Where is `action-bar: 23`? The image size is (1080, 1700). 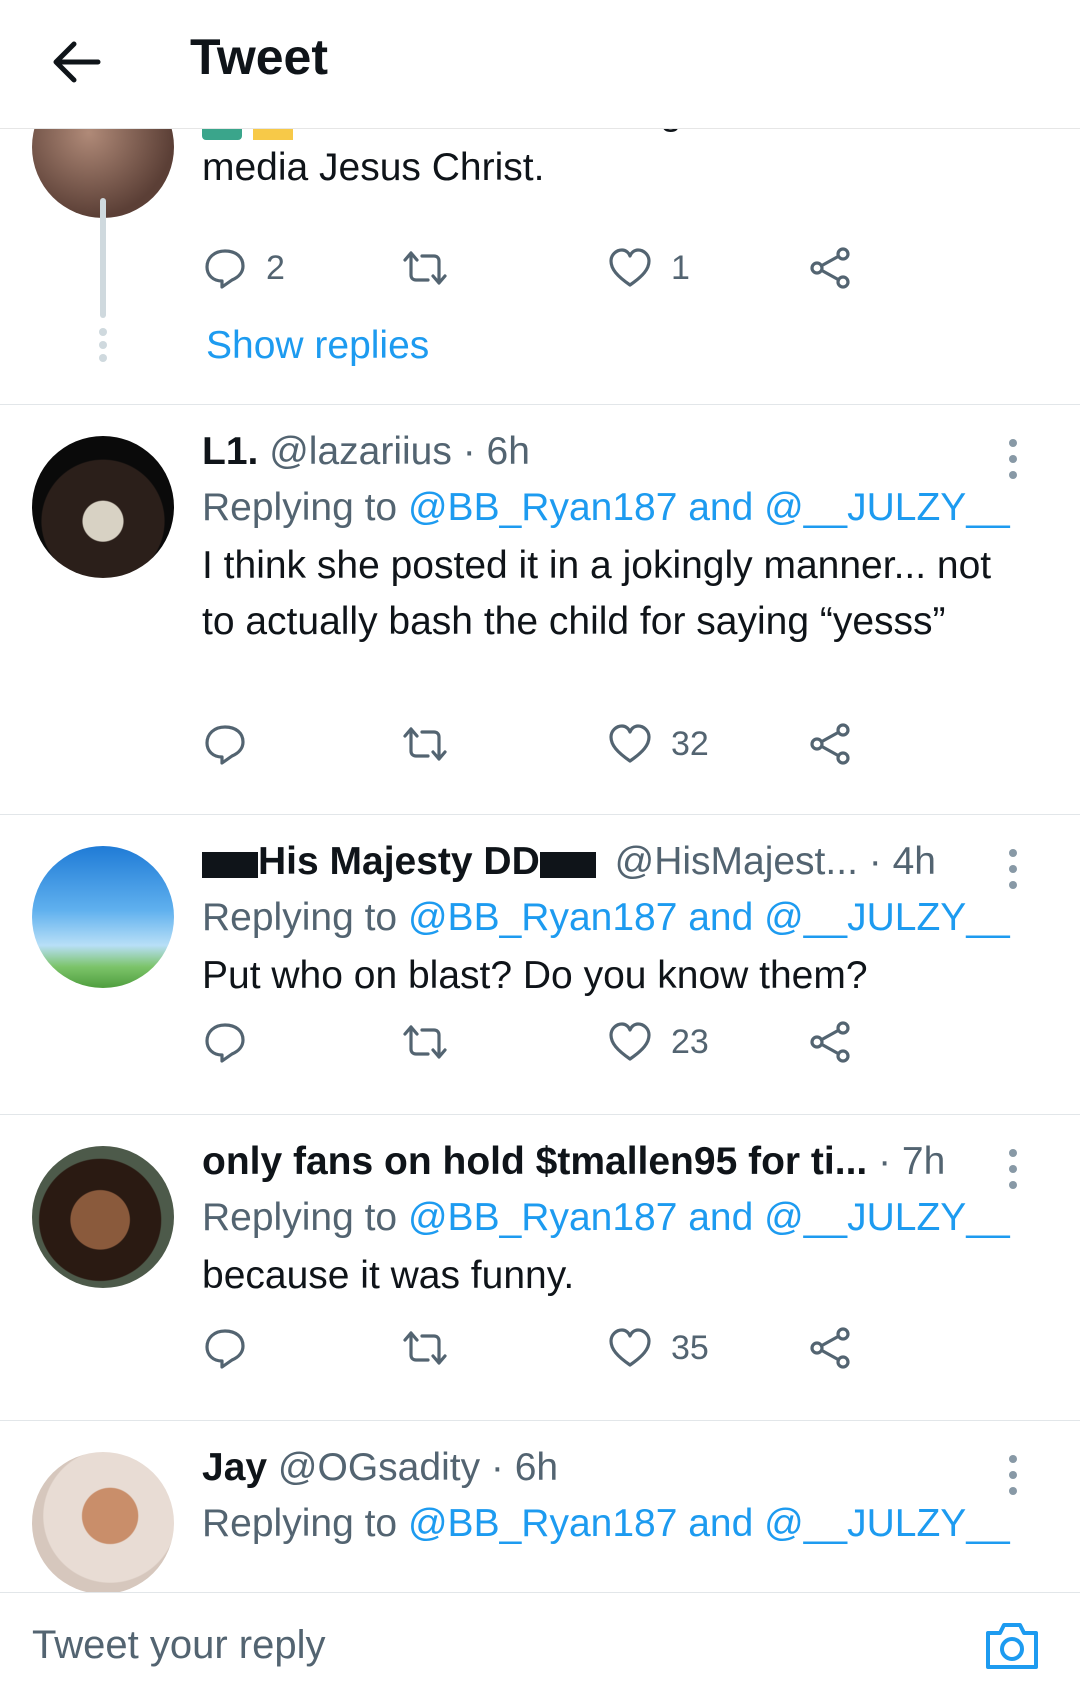
action-bar: 23 is located at coordinates (562, 1042).